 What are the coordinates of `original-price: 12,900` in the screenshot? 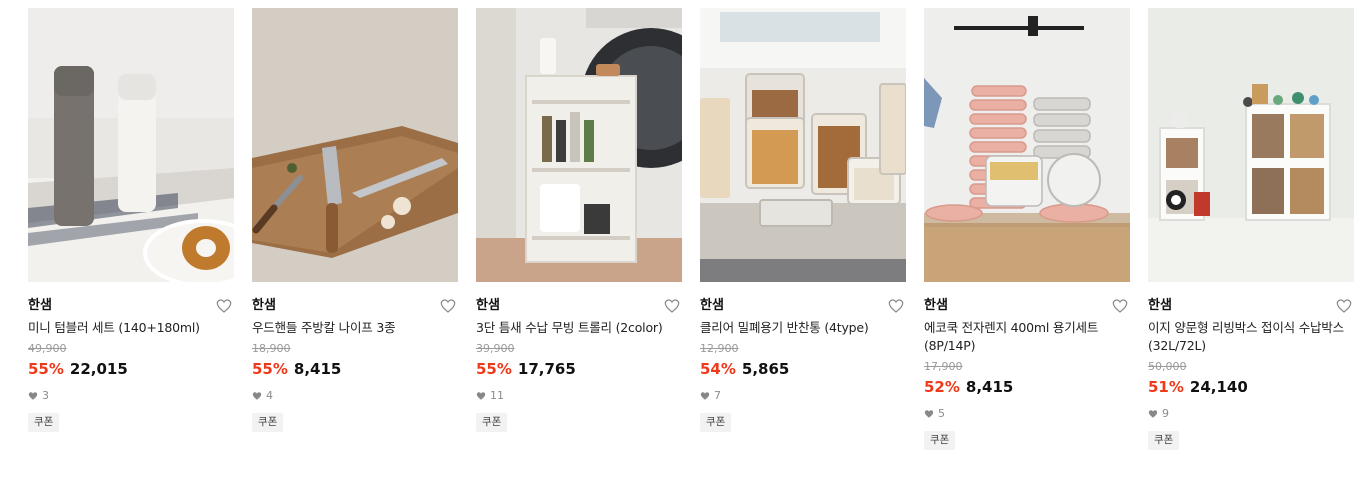 It's located at (719, 348).